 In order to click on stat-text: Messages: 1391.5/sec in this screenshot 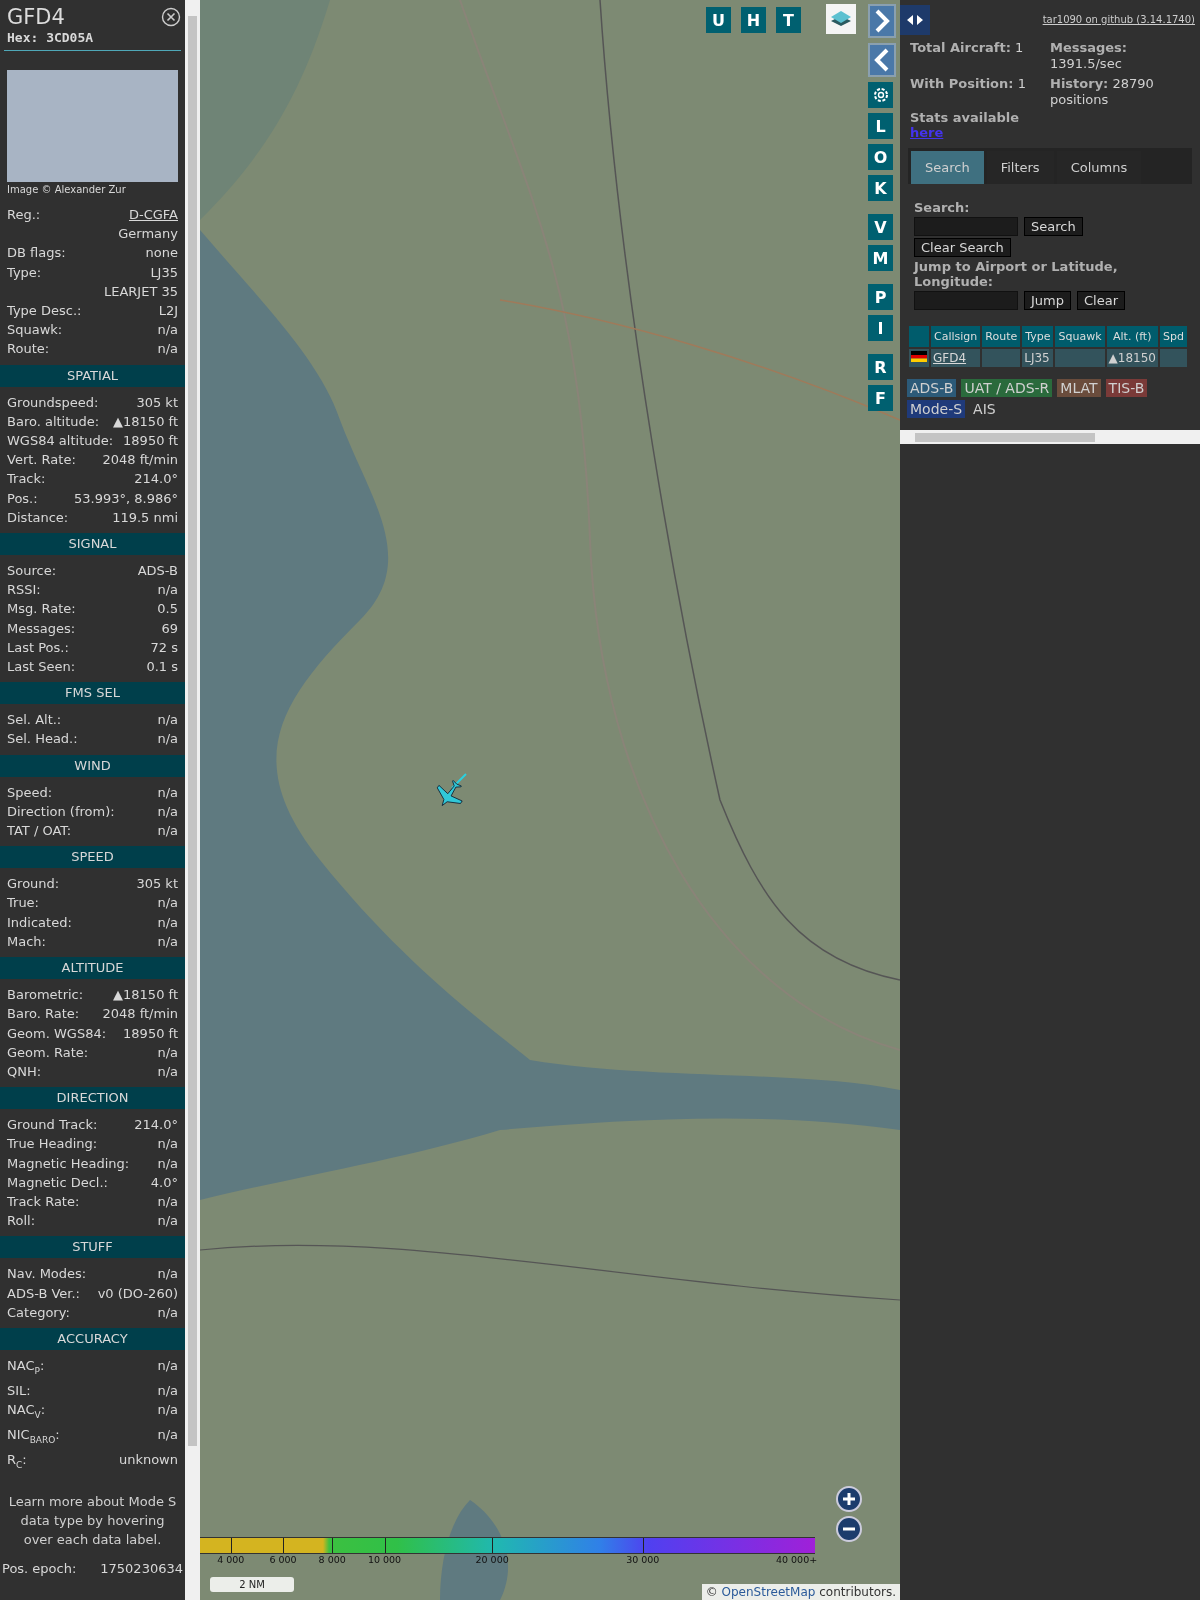, I will do `click(1089, 56)`.